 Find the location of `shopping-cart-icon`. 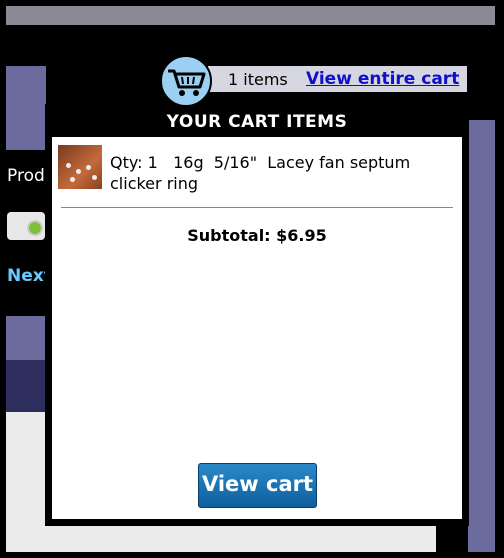

shopping-cart-icon is located at coordinates (186, 81).